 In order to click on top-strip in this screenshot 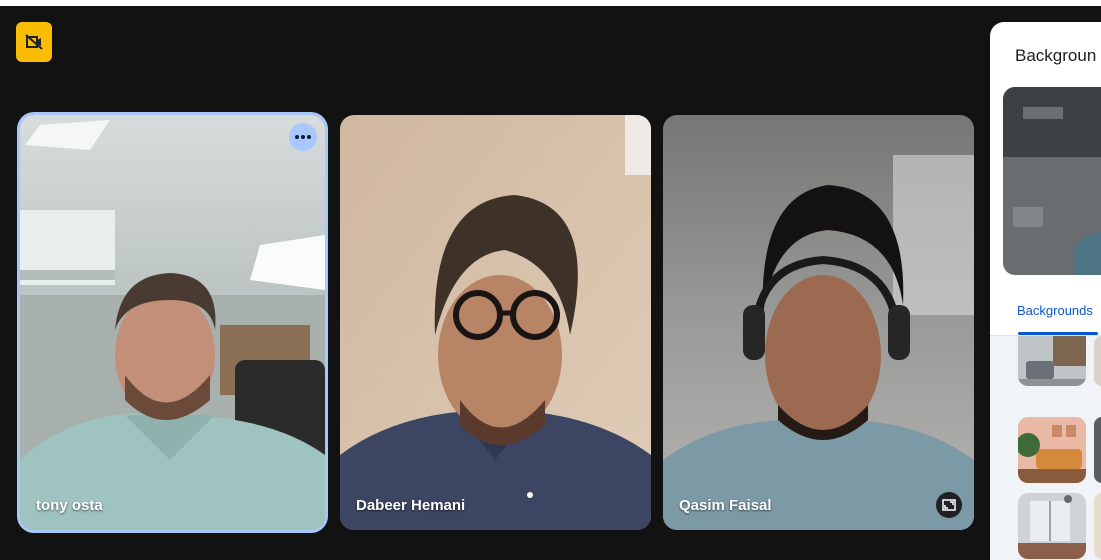, I will do `click(550, 3)`.